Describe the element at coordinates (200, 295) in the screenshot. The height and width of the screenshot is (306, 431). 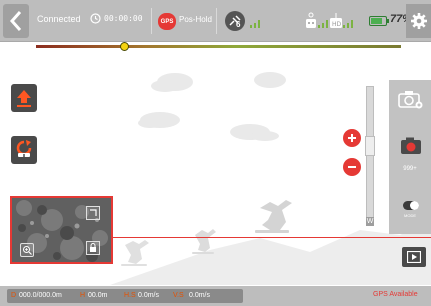
I see `vertical-speed-value: 0.0m/s` at that location.